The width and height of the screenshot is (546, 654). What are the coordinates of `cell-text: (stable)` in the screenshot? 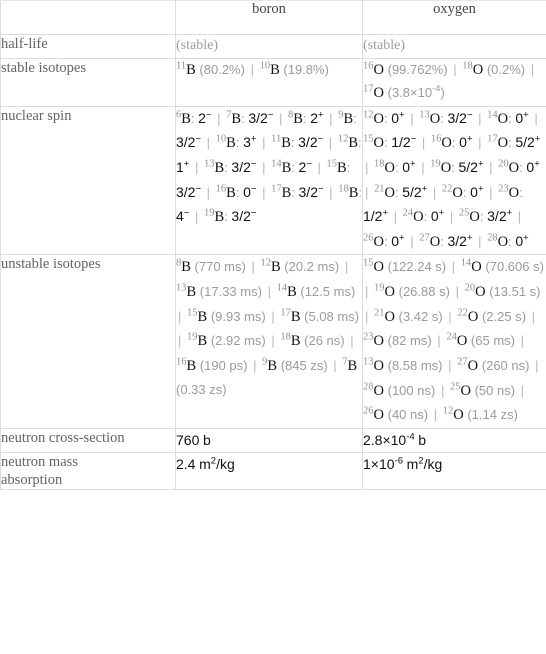 It's located at (384, 45).